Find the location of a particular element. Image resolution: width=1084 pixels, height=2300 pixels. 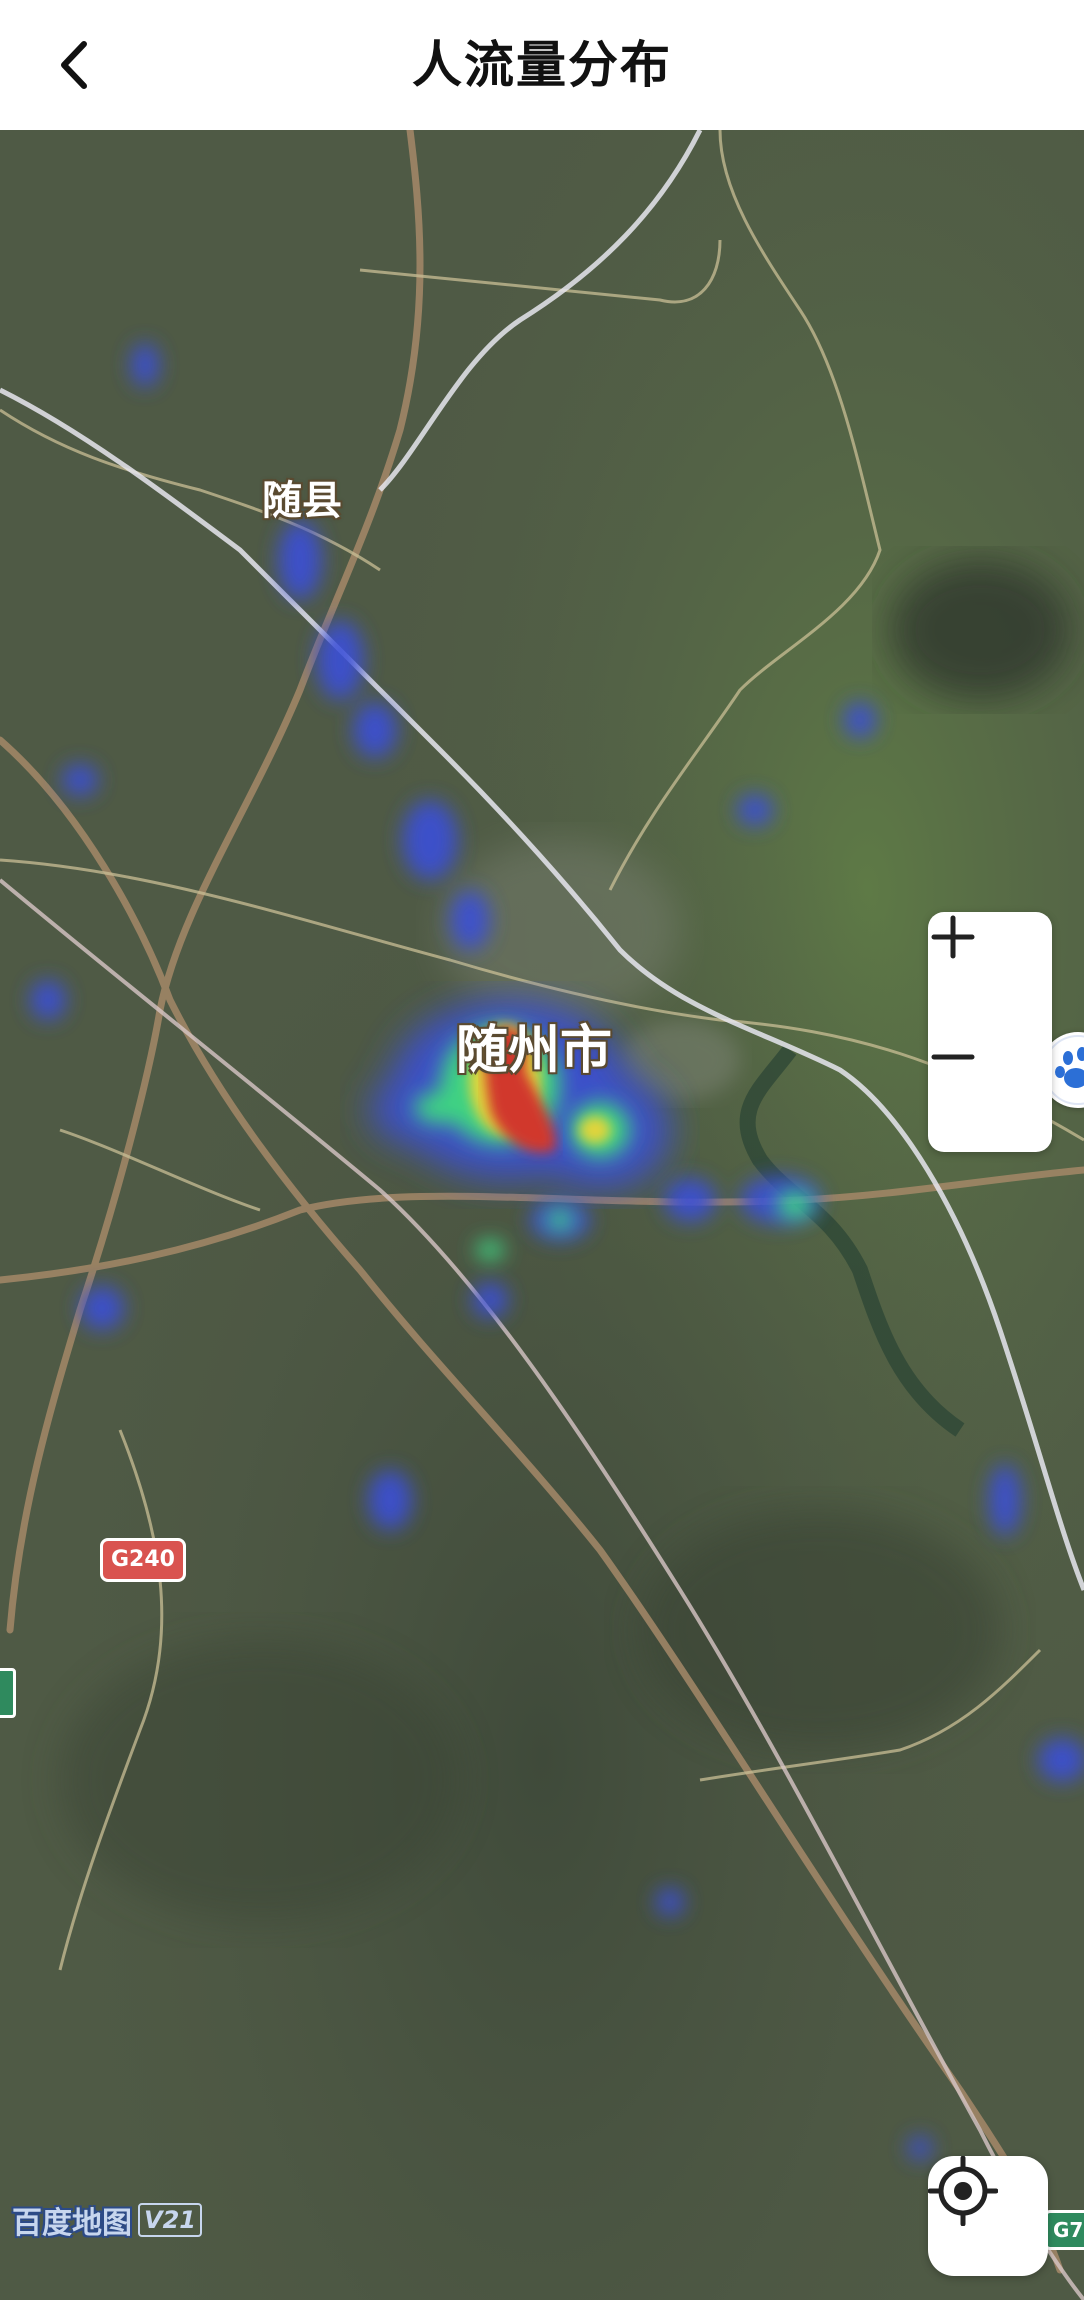

minus-icon is located at coordinates (953, 1057).